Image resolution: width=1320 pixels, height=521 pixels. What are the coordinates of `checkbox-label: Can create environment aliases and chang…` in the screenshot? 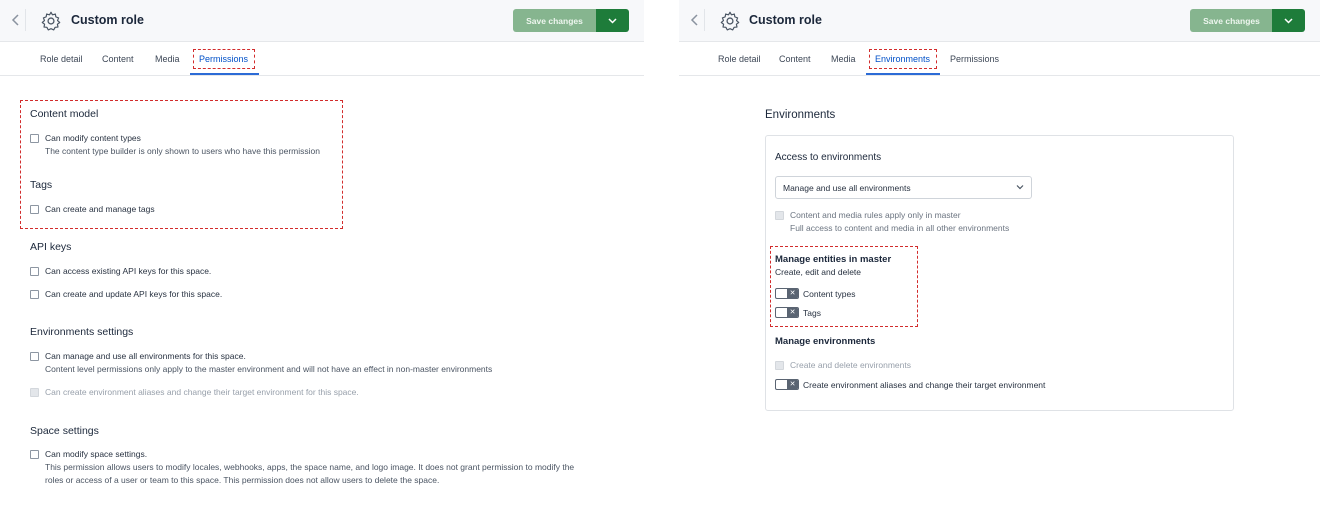 It's located at (202, 392).